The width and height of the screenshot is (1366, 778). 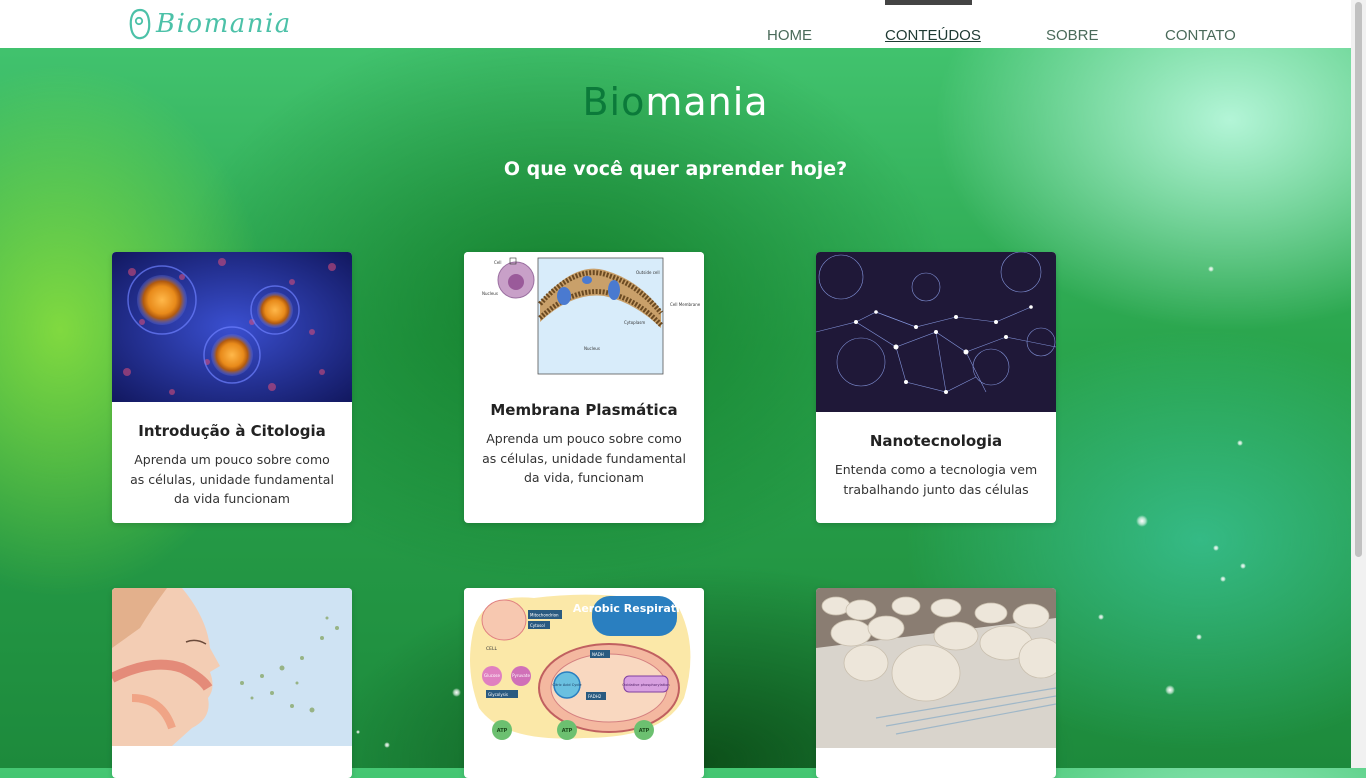 What do you see at coordinates (936, 668) in the screenshot?
I see `bread-dough-image` at bounding box center [936, 668].